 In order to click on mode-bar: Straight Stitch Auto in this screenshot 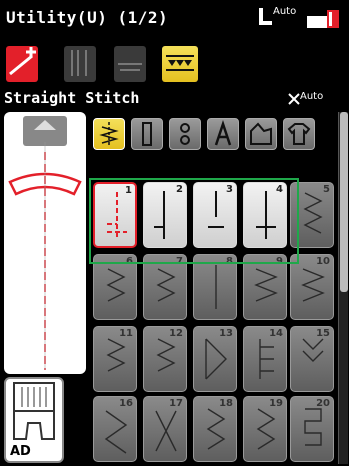, I will do `click(174, 99)`.